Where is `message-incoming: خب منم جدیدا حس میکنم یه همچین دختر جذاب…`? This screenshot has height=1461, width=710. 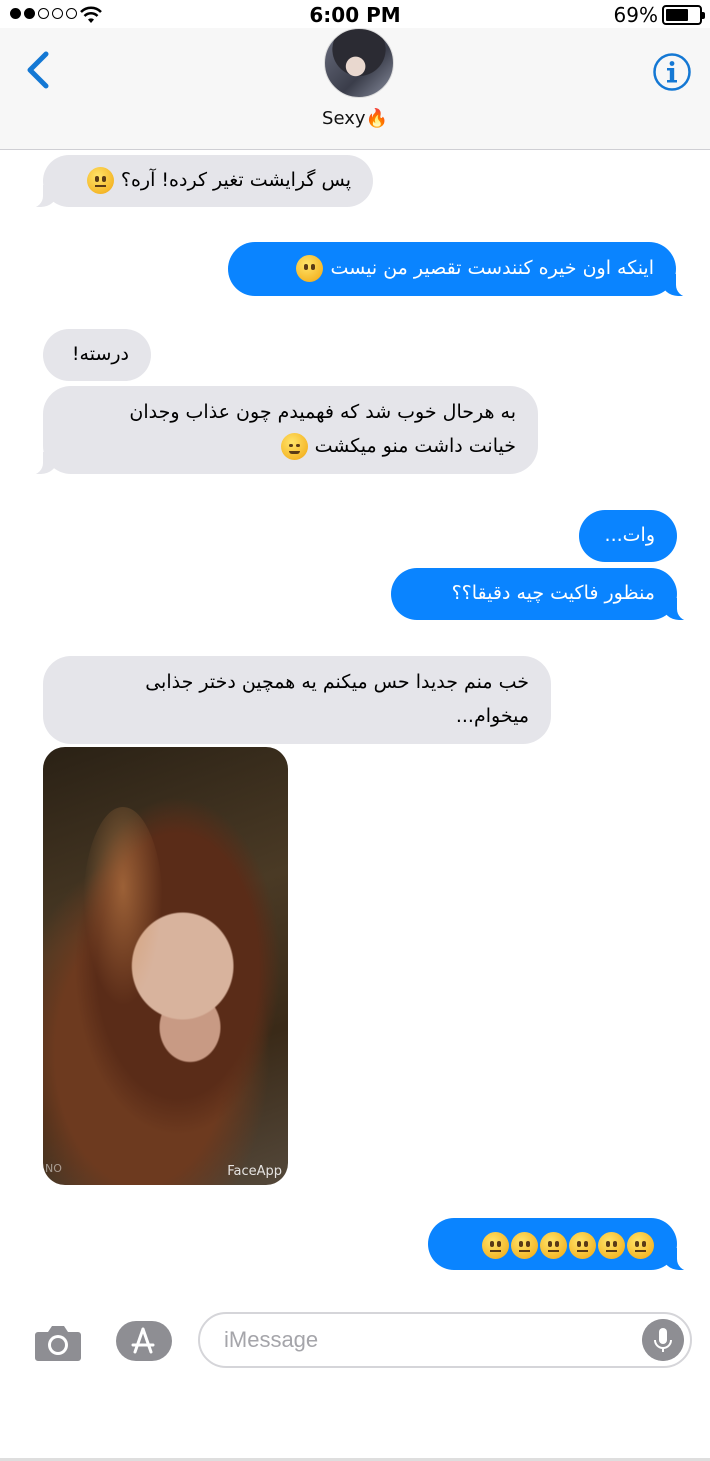 message-incoming: خب منم جدیدا حس میکنم یه همچین دختر جذاب… is located at coordinates (297, 700).